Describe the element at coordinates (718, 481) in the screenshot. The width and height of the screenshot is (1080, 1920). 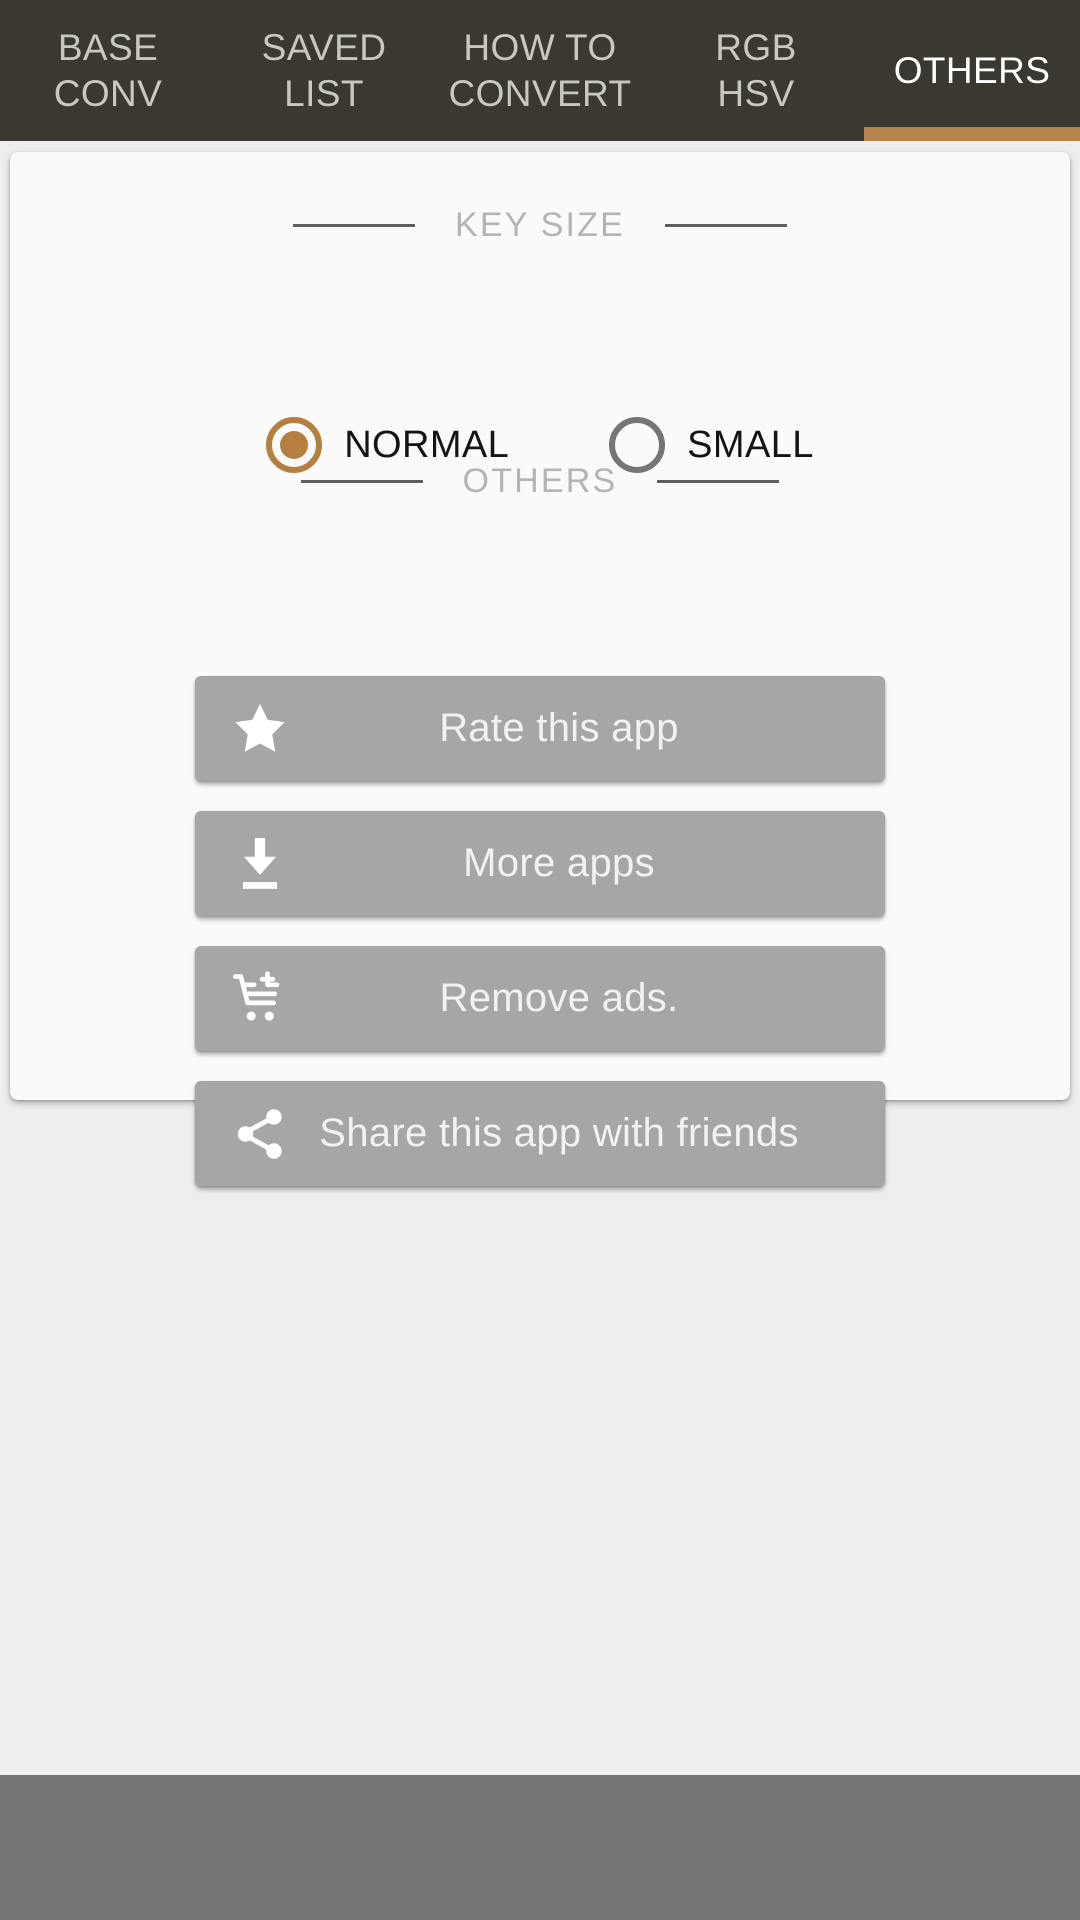
I see `section-rule-right-others` at that location.